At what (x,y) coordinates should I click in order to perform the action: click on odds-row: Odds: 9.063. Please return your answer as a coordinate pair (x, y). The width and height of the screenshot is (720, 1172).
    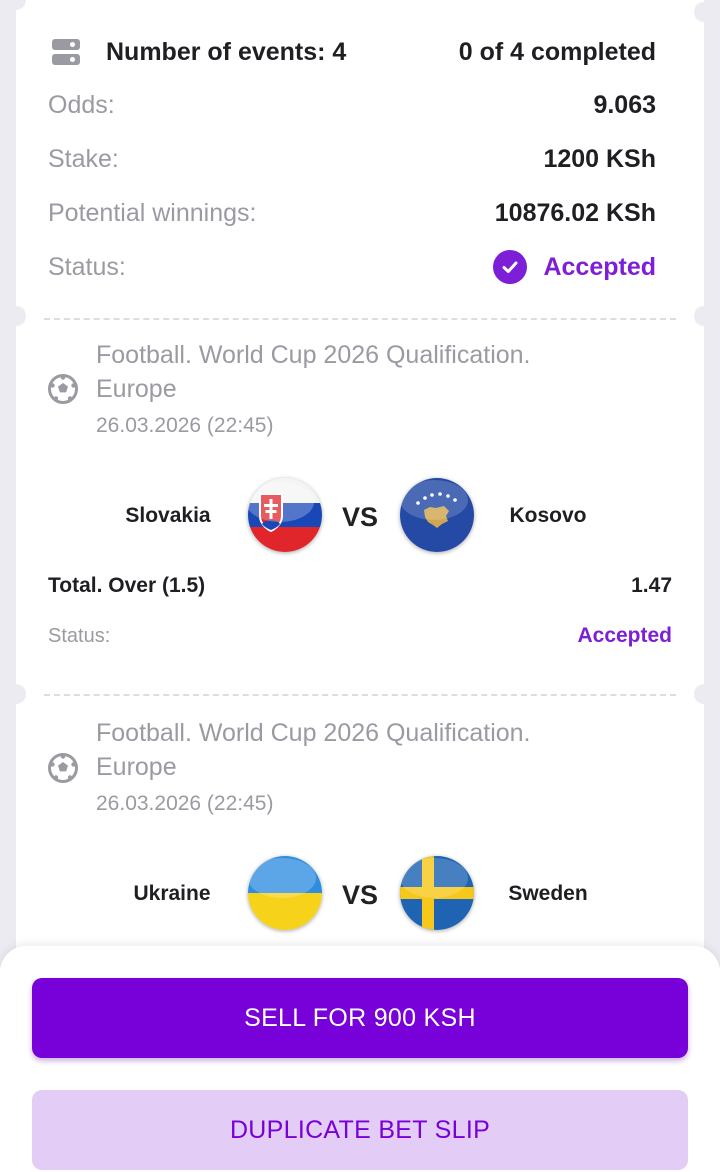
    Looking at the image, I should click on (352, 105).